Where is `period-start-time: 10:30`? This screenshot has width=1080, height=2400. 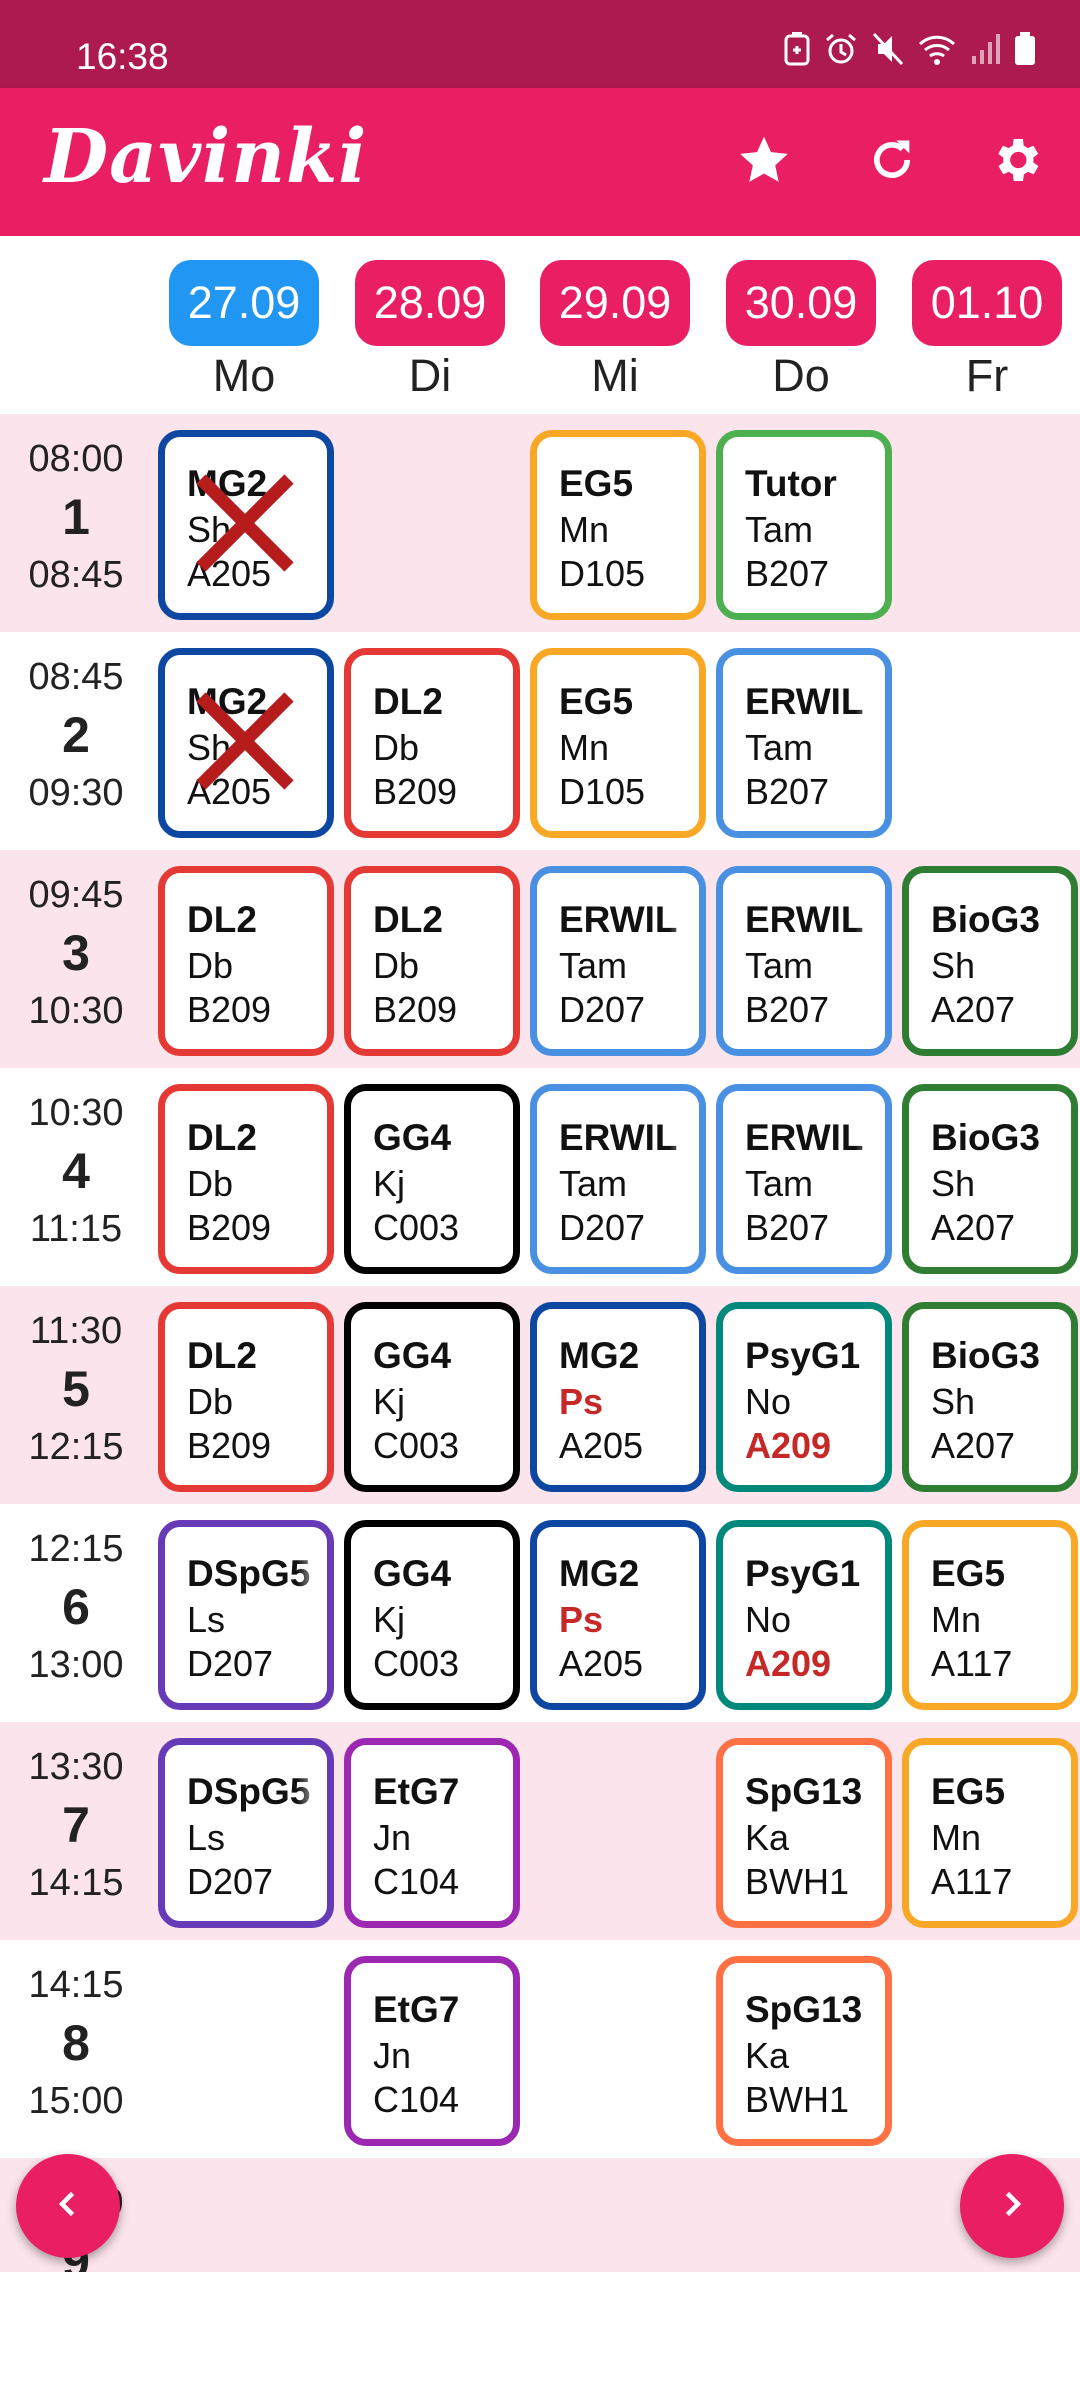 period-start-time: 10:30 is located at coordinates (76, 1113).